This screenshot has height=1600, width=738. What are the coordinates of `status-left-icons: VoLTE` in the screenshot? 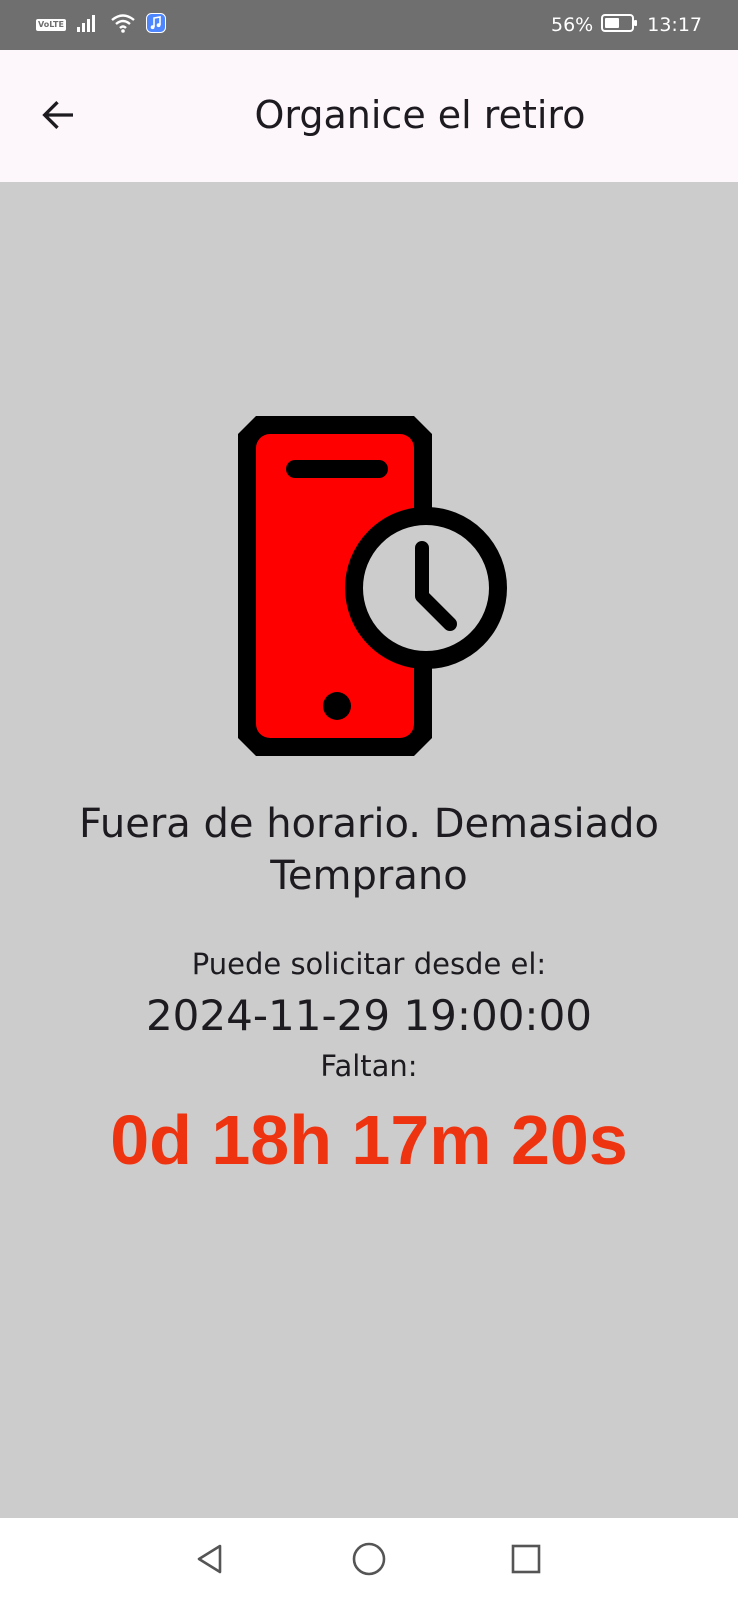 It's located at (101, 25).